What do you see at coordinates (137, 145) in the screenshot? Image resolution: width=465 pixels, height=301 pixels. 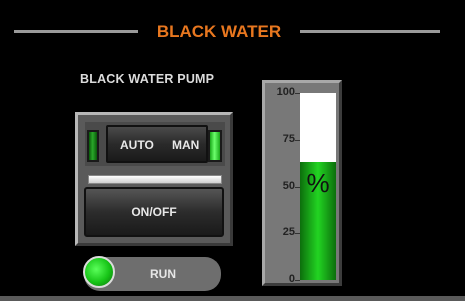 I see `auto-label: AUTO` at bounding box center [137, 145].